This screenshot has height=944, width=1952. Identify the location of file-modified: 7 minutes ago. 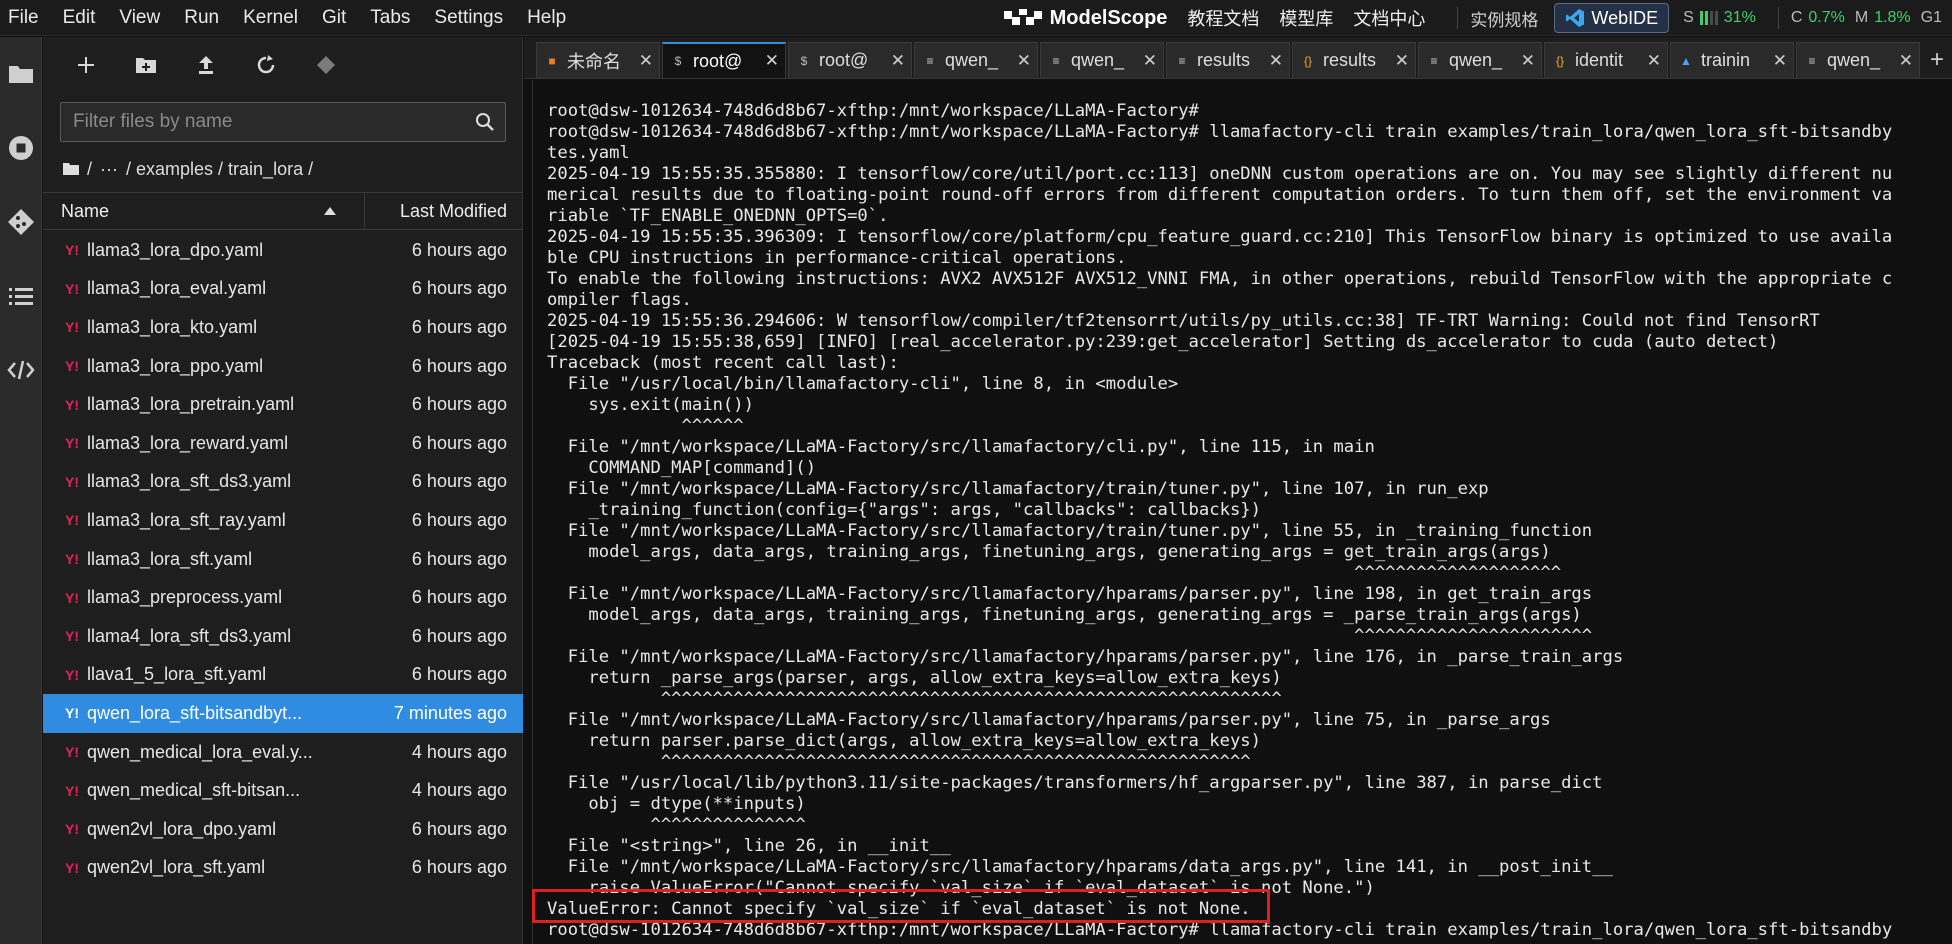
(450, 712).